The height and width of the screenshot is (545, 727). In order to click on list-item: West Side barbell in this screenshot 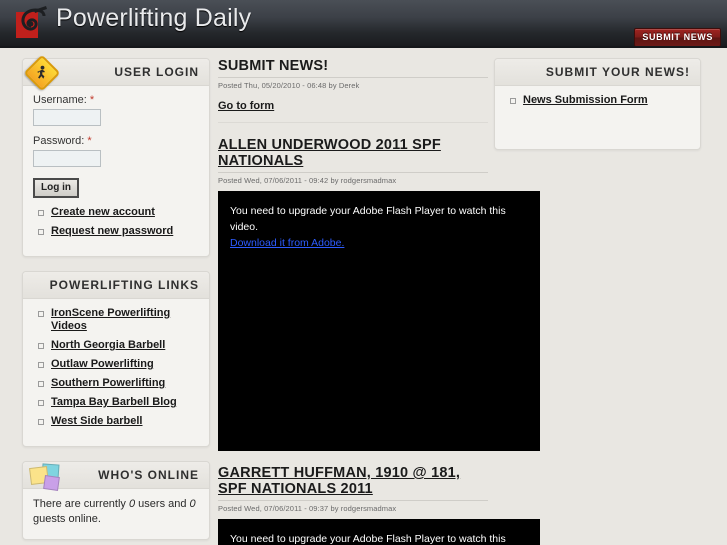, I will do `click(118, 424)`.